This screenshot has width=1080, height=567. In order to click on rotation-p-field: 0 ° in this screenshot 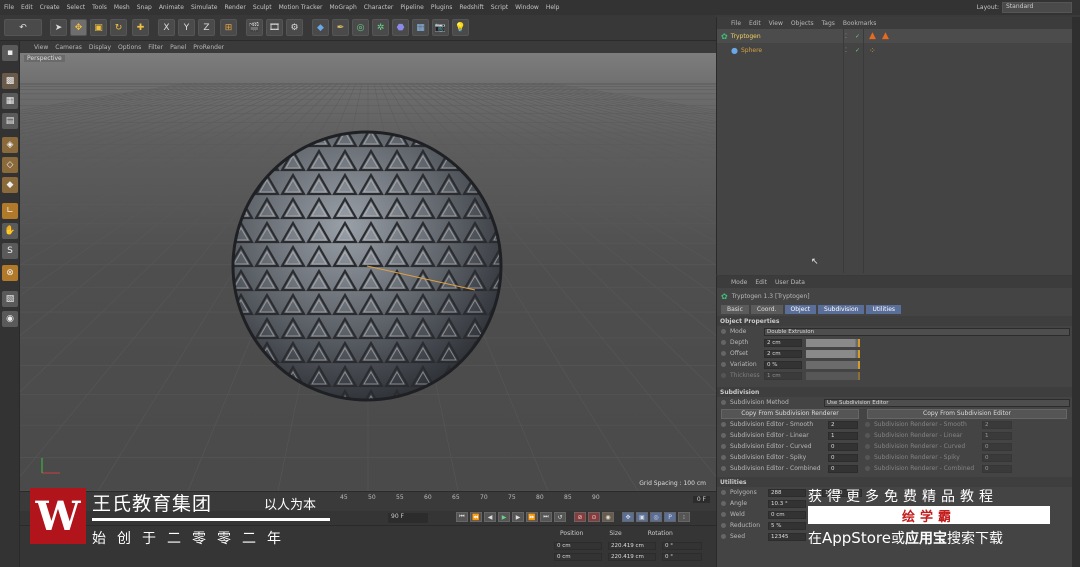, I will do `click(682, 557)`.